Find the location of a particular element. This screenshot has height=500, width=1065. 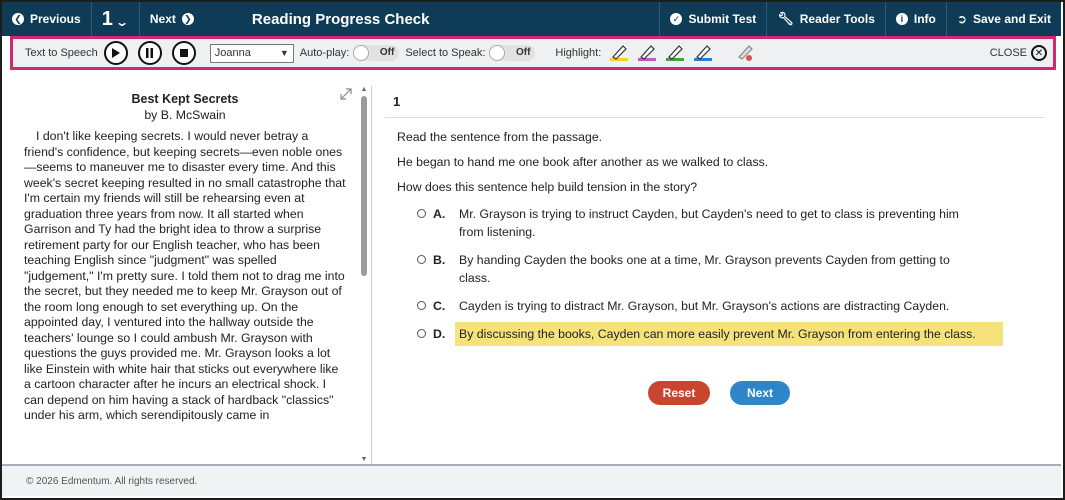

stop-button is located at coordinates (183, 53).